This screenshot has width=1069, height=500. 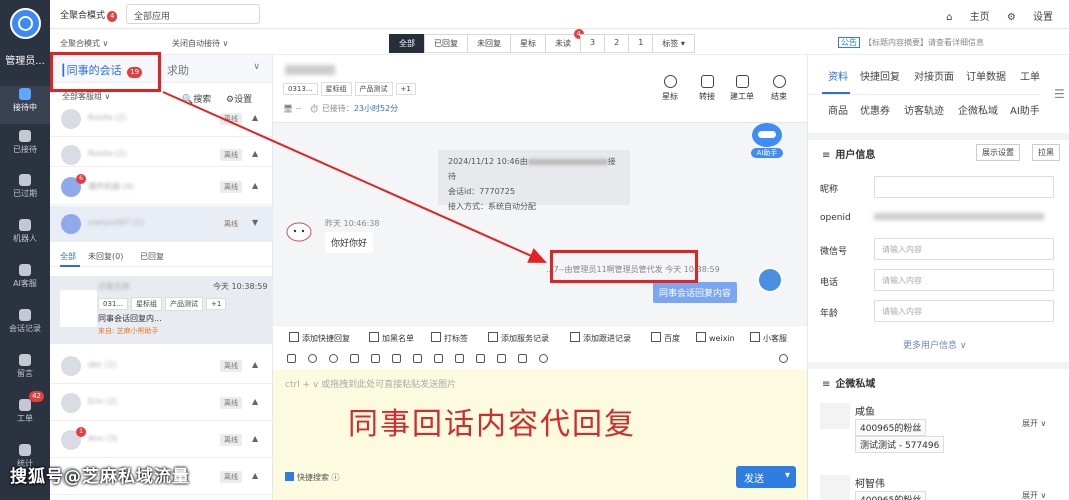 What do you see at coordinates (25, 371) in the screenshot?
I see `nav-item-message: 留言` at bounding box center [25, 371].